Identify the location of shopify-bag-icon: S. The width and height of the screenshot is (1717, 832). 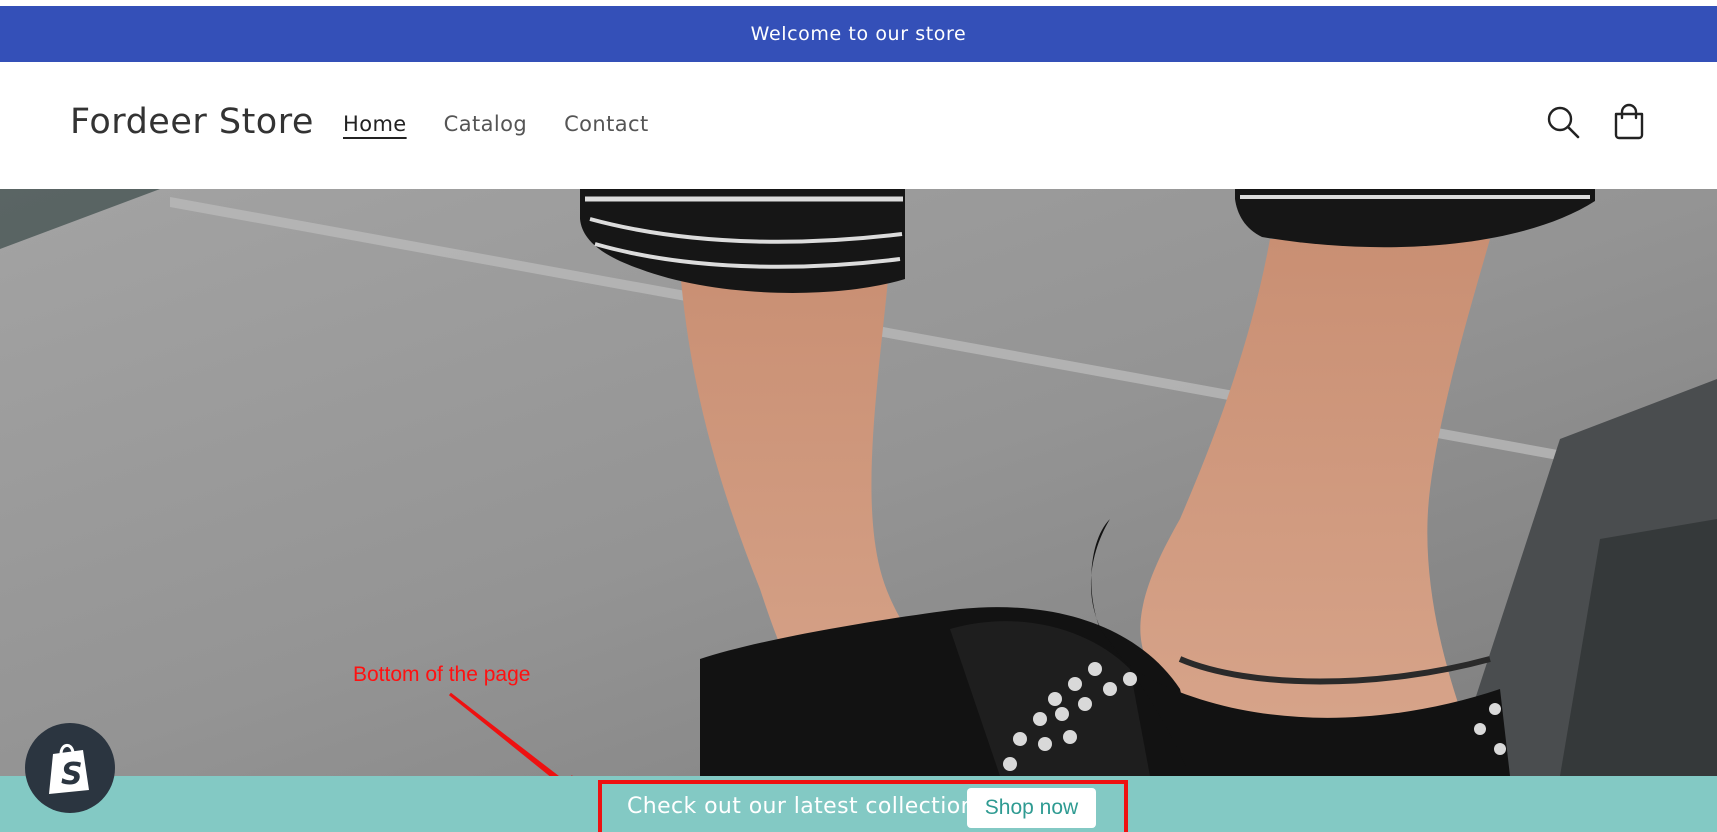
(69, 769).